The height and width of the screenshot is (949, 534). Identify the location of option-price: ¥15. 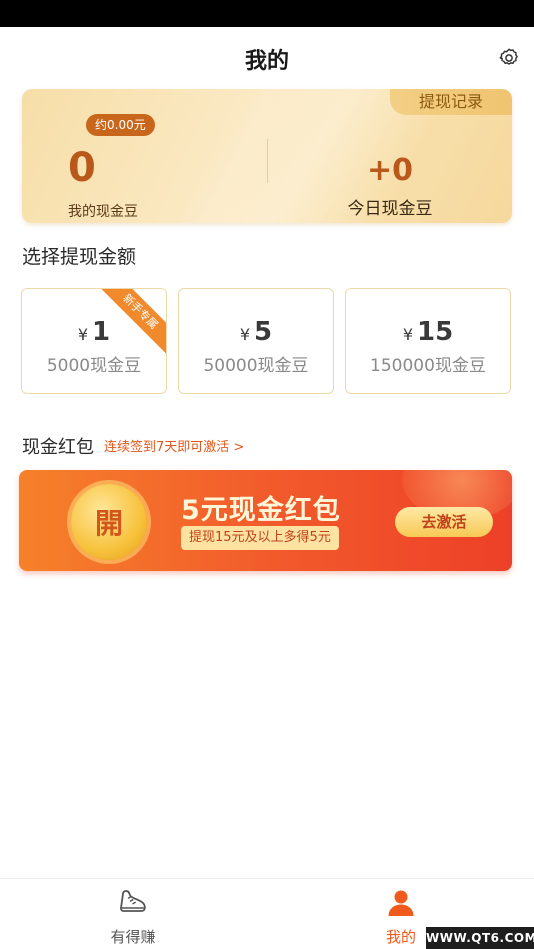
(428, 332).